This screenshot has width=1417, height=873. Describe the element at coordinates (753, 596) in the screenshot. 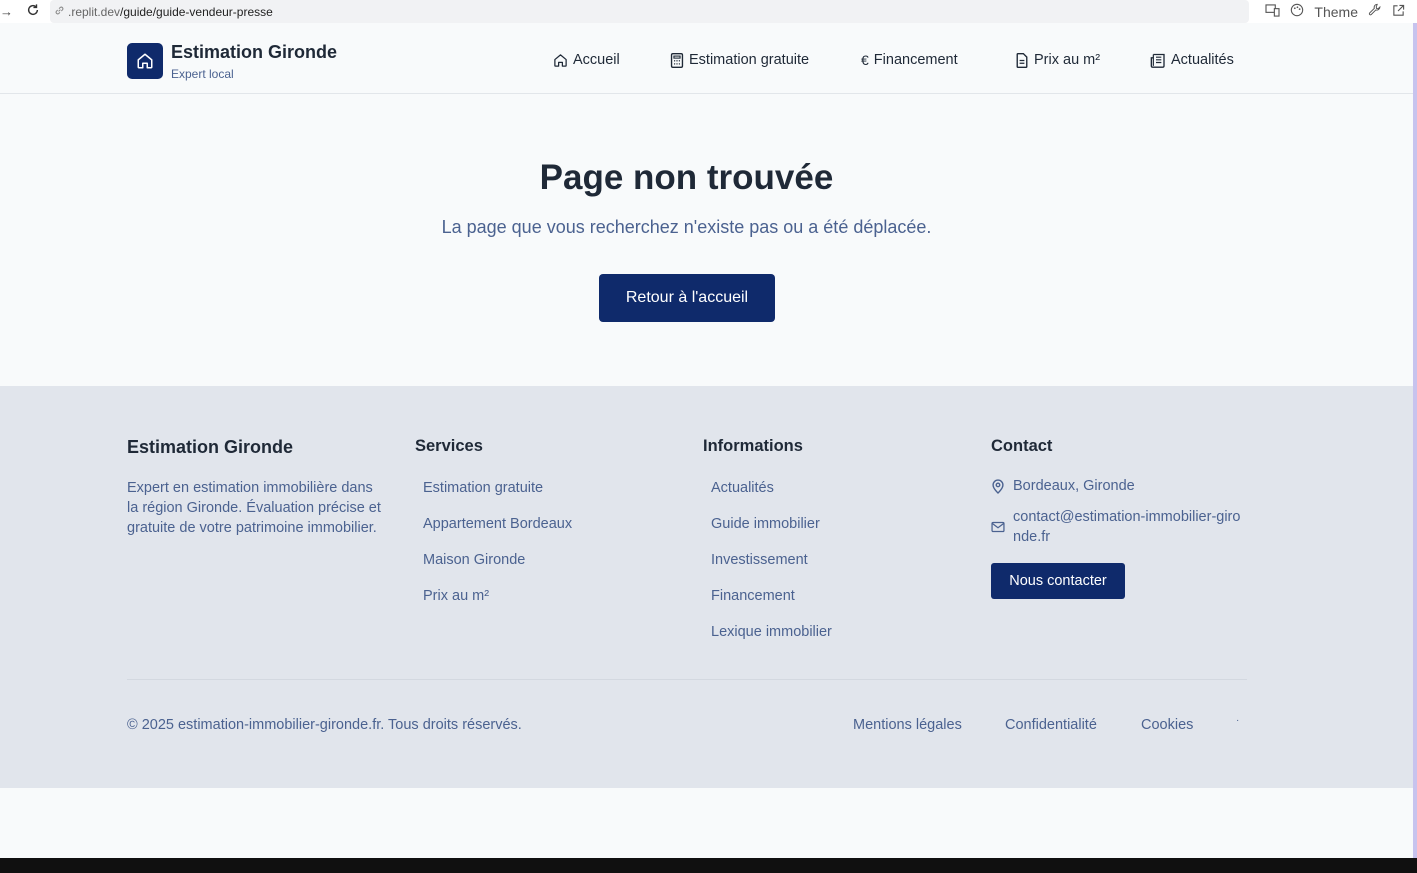

I see `footer-link-financement: Financement` at that location.